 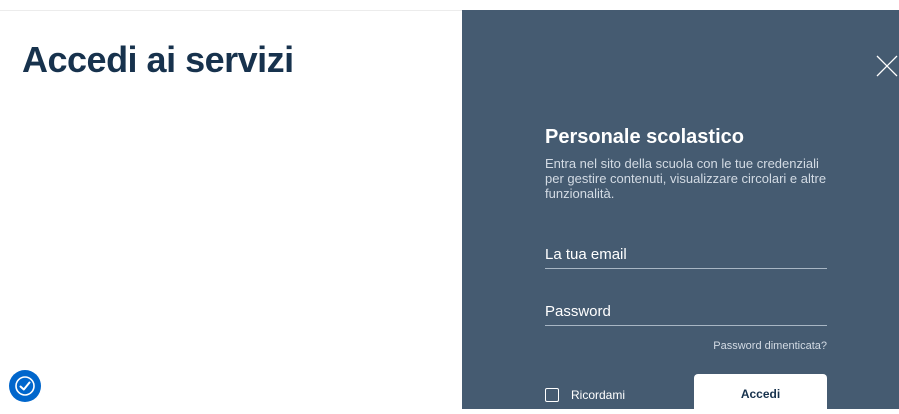 I want to click on password-field-wrapper, so click(x=686, y=311).